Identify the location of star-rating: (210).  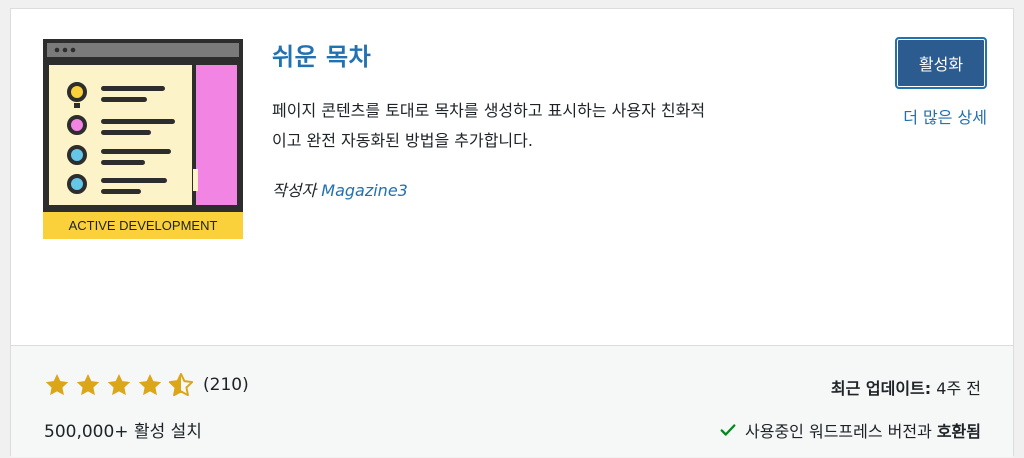
(146, 385).